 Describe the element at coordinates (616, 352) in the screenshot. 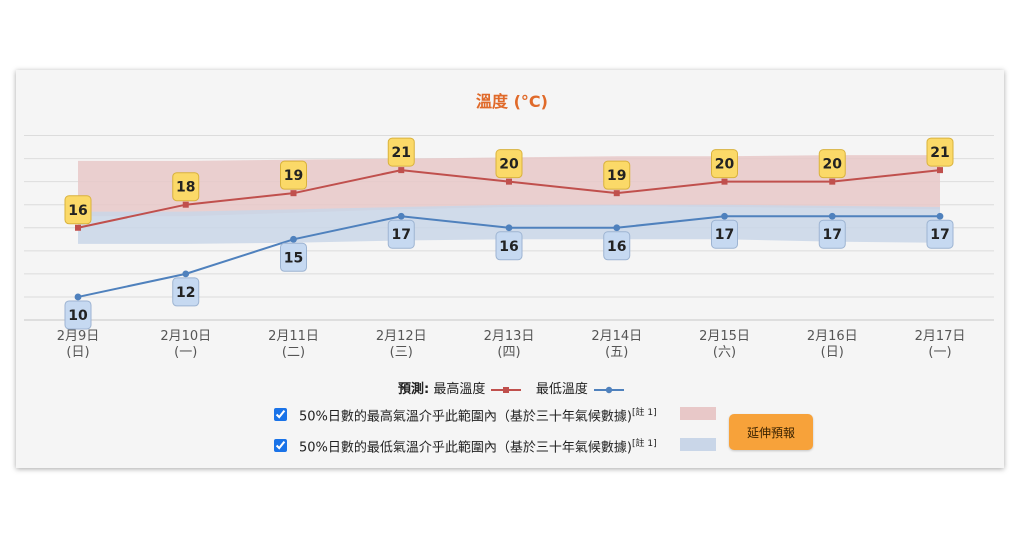

I see `x-tick-weekday-label: (五)` at that location.